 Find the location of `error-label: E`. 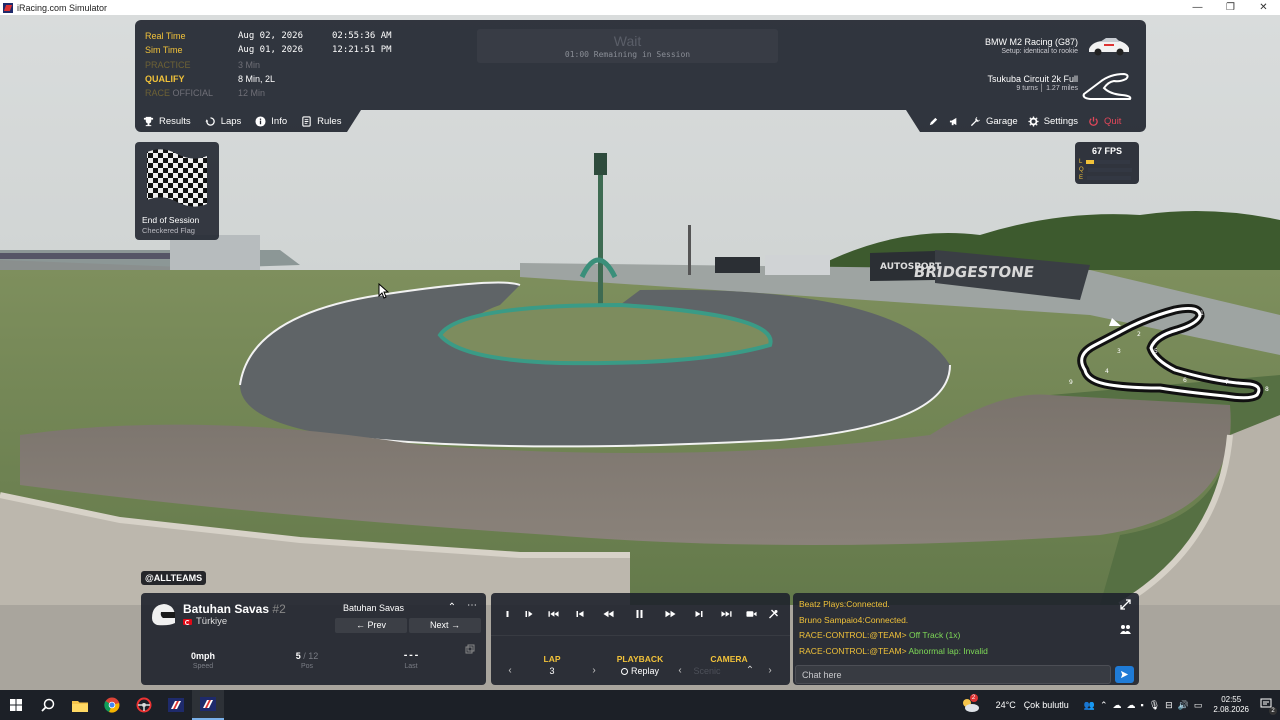

error-label: E is located at coordinates (1081, 178).